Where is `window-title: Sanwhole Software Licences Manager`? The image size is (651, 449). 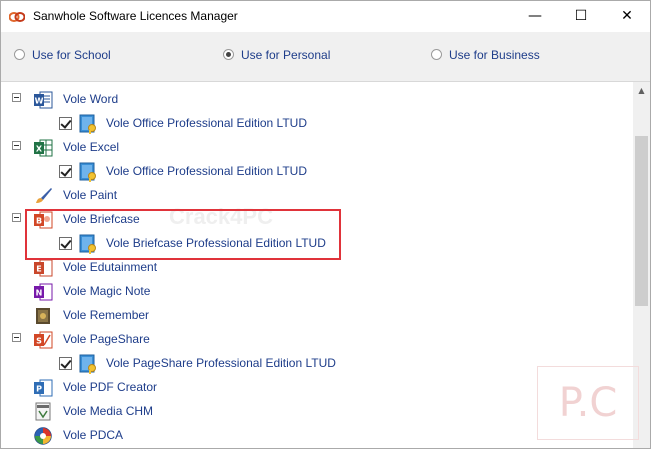 window-title: Sanwhole Software Licences Manager is located at coordinates (135, 16).